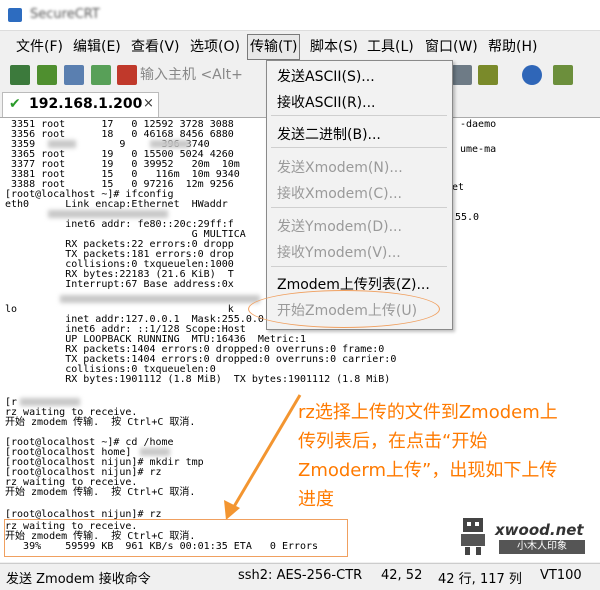 The image size is (600, 590). I want to click on annotation-line-2: 传列表后，在点击“开始, so click(393, 441).